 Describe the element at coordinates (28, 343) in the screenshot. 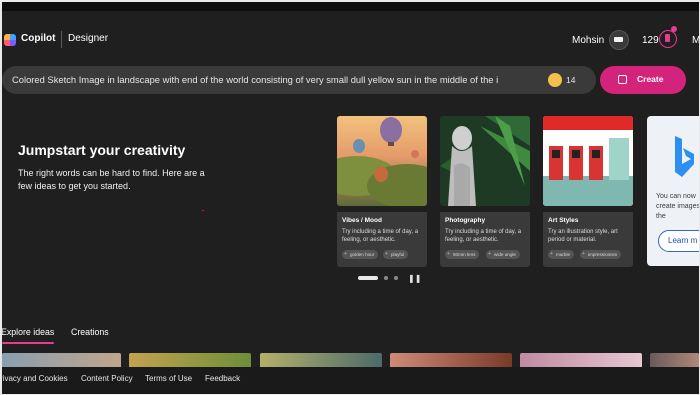

I see `tab-active-underline` at that location.